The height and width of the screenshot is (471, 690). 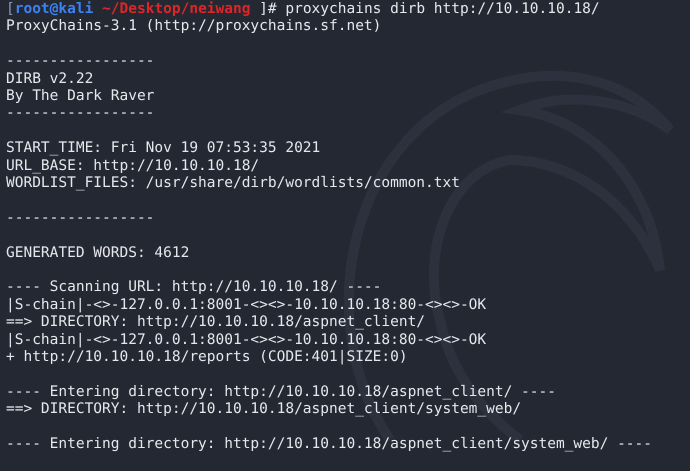 What do you see at coordinates (80, 97) in the screenshot?
I see `output-line: By The Dark Raver` at bounding box center [80, 97].